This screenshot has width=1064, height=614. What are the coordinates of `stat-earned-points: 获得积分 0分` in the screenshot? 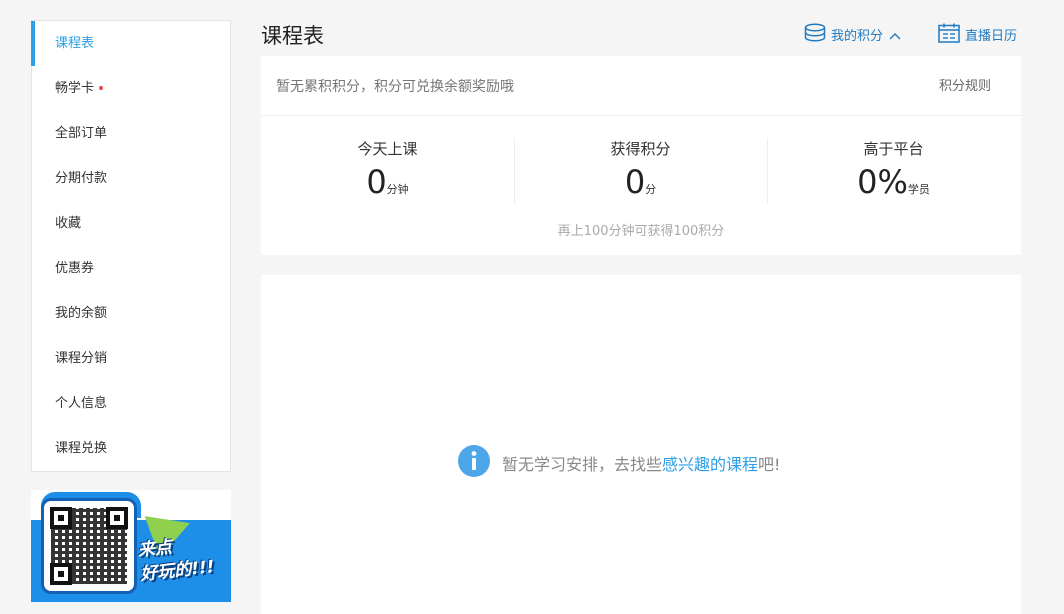 It's located at (640, 177).